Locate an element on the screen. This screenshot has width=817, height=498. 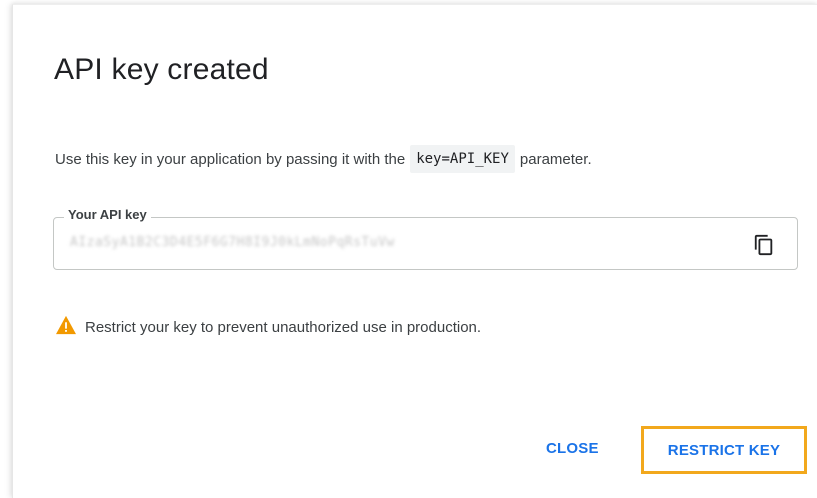
description-code: key=API_KEY is located at coordinates (462, 159).